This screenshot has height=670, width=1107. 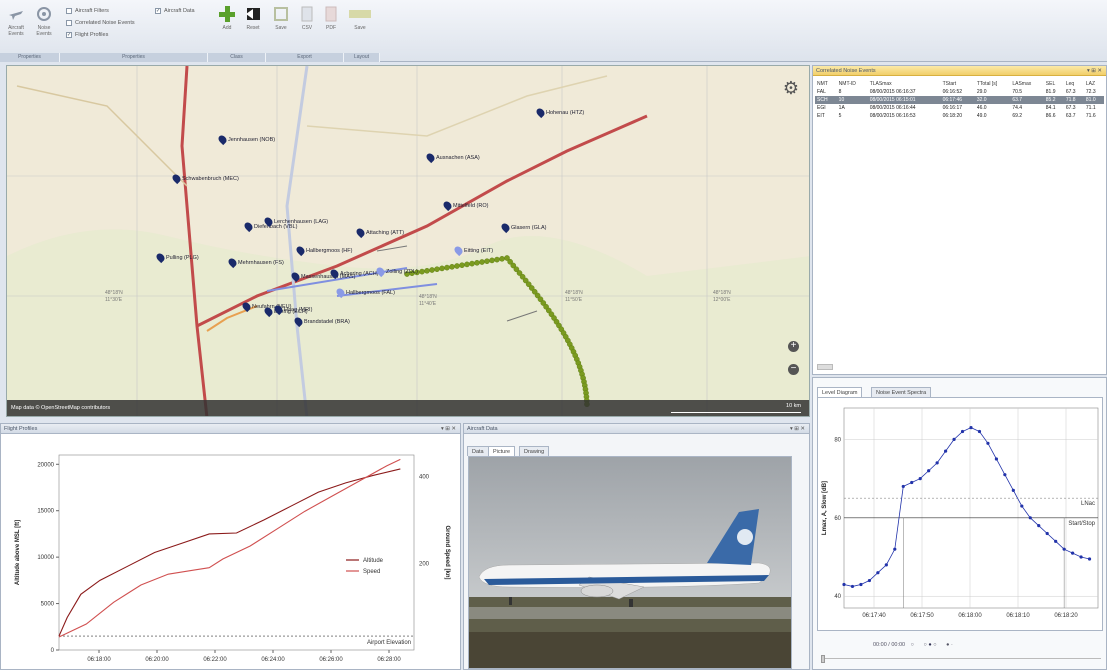 What do you see at coordinates (574, 300) in the screenshot?
I see `svg-text: 11°50'E` at bounding box center [574, 300].